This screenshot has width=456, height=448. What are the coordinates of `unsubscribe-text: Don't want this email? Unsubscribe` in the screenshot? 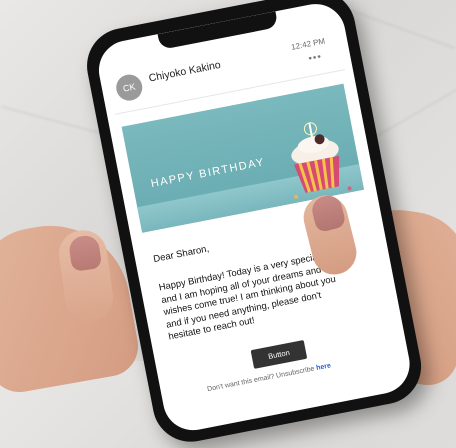 It's located at (262, 379).